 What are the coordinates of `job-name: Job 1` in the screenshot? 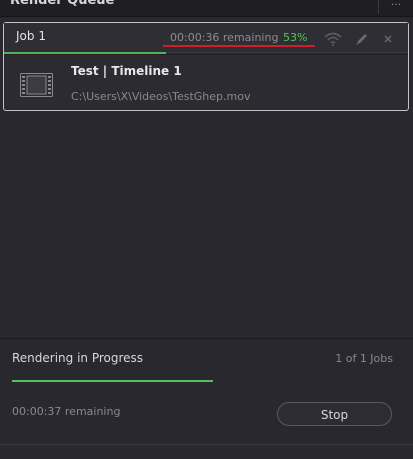 It's located at (31, 36).